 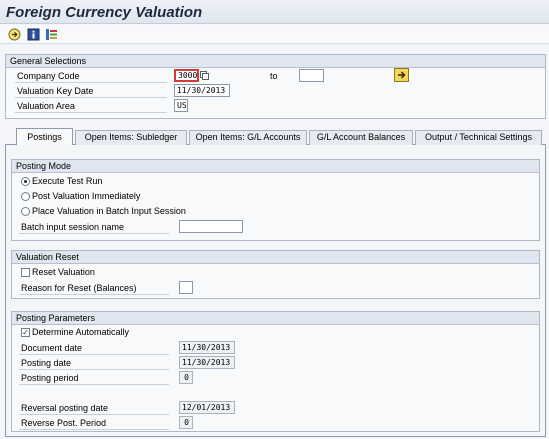 What do you see at coordinates (211, 226) in the screenshot?
I see `batch-session-name-input` at bounding box center [211, 226].